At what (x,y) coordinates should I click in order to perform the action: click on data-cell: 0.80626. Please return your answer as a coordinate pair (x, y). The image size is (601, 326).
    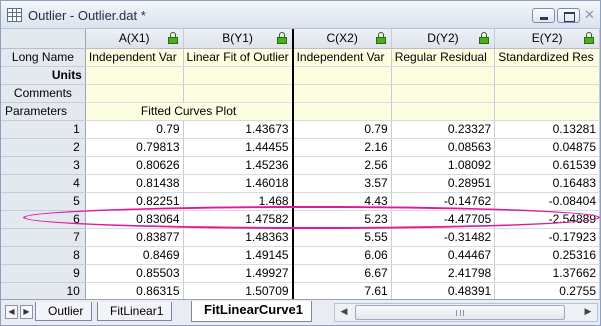
    Looking at the image, I should click on (134, 165).